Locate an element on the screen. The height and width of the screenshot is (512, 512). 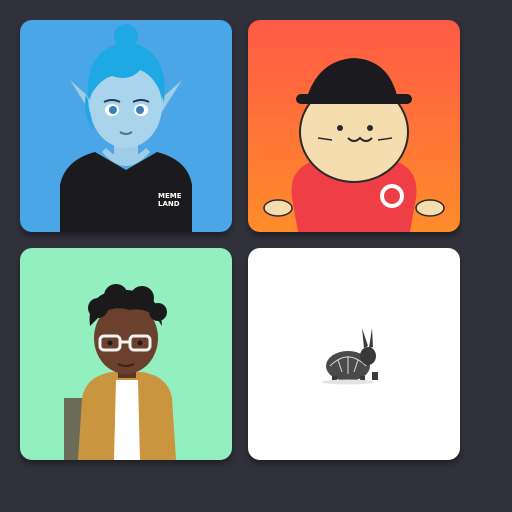
shirt-text-line1: MEME is located at coordinates (170, 196).